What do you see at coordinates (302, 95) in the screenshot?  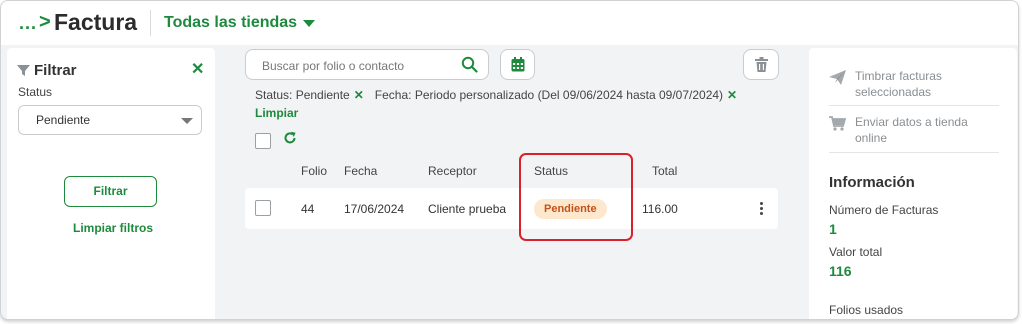 I see `filter-chip-status: Status: Pendiente` at bounding box center [302, 95].